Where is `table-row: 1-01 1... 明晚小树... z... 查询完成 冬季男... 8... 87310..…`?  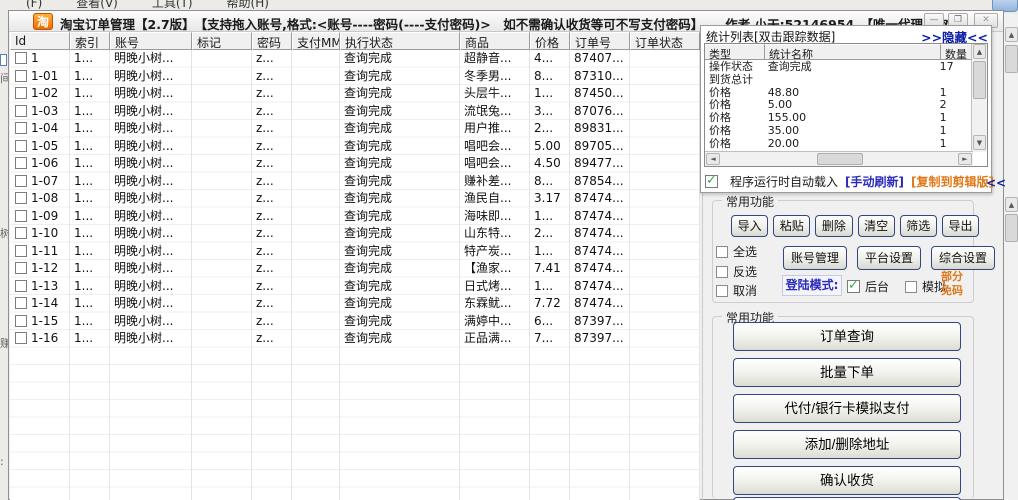
table-row: 1-01 1... 明晚小树... z... 查询完成 冬季男... 8... 87310..… is located at coordinates (355, 77).